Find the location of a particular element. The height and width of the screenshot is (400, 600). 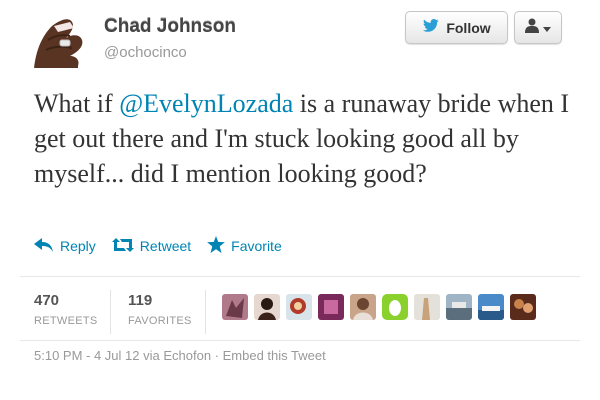

user-display-name: Chad Johnson is located at coordinates (170, 27).